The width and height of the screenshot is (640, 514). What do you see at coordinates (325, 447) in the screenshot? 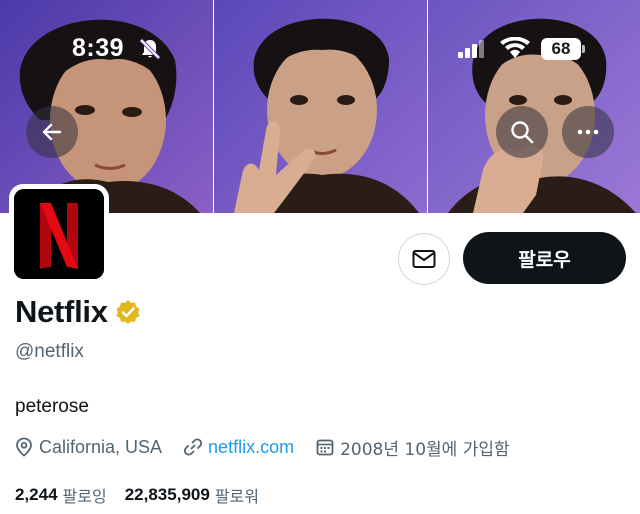
I see `calendar-icon` at bounding box center [325, 447].